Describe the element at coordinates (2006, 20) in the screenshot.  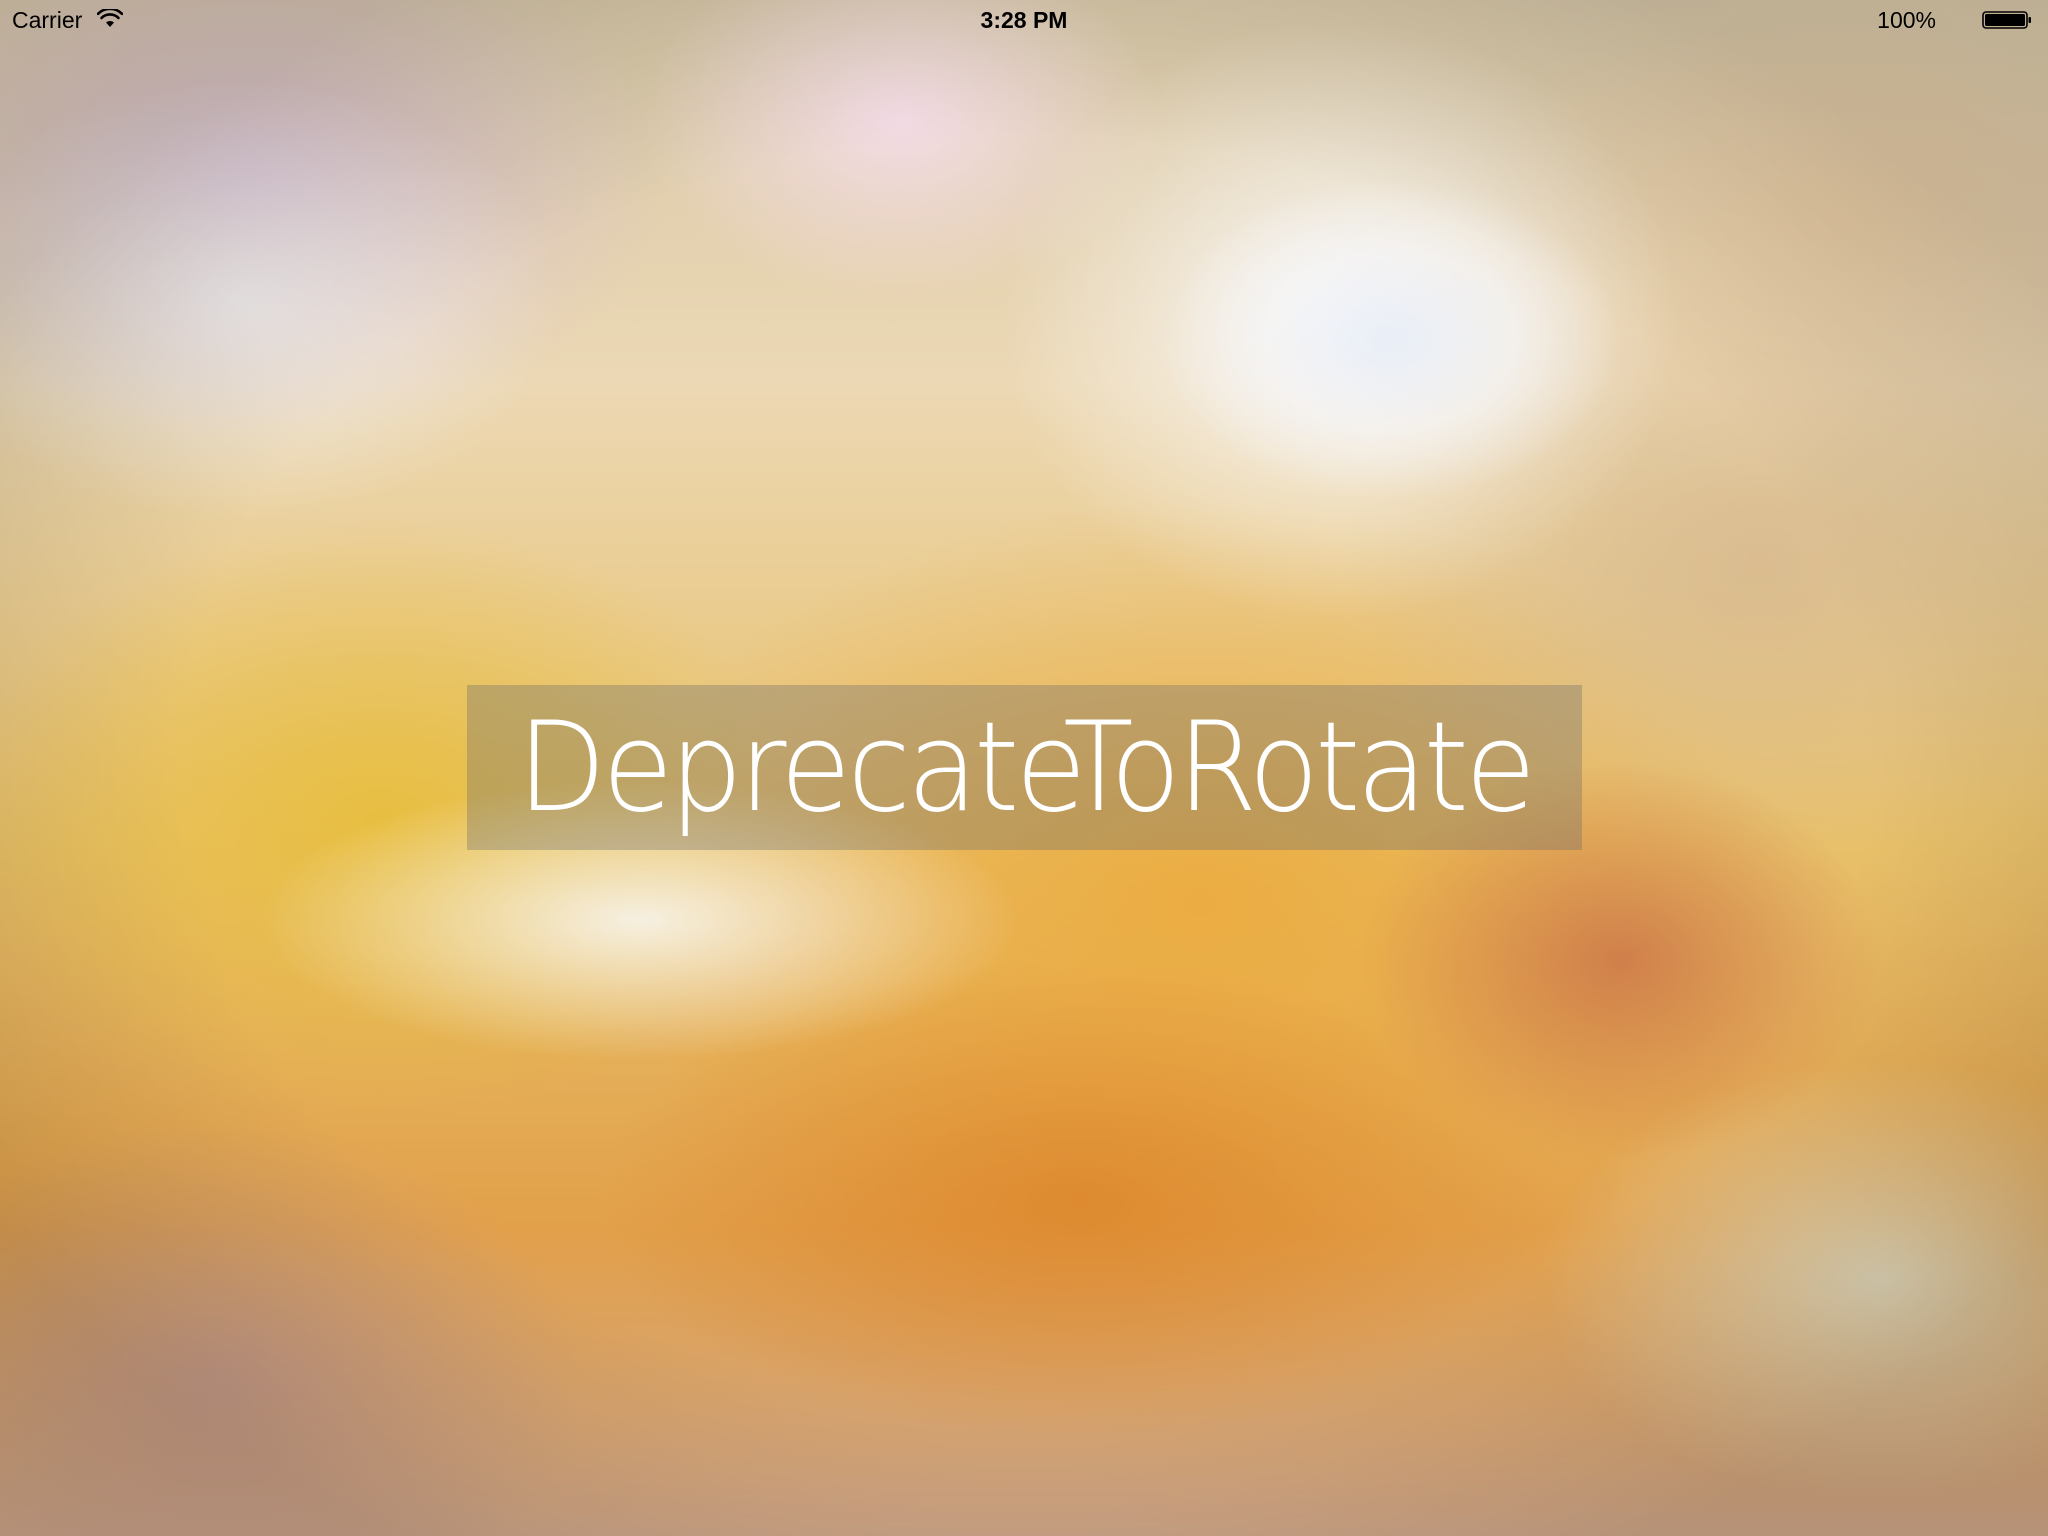
I see `battery-icon` at that location.